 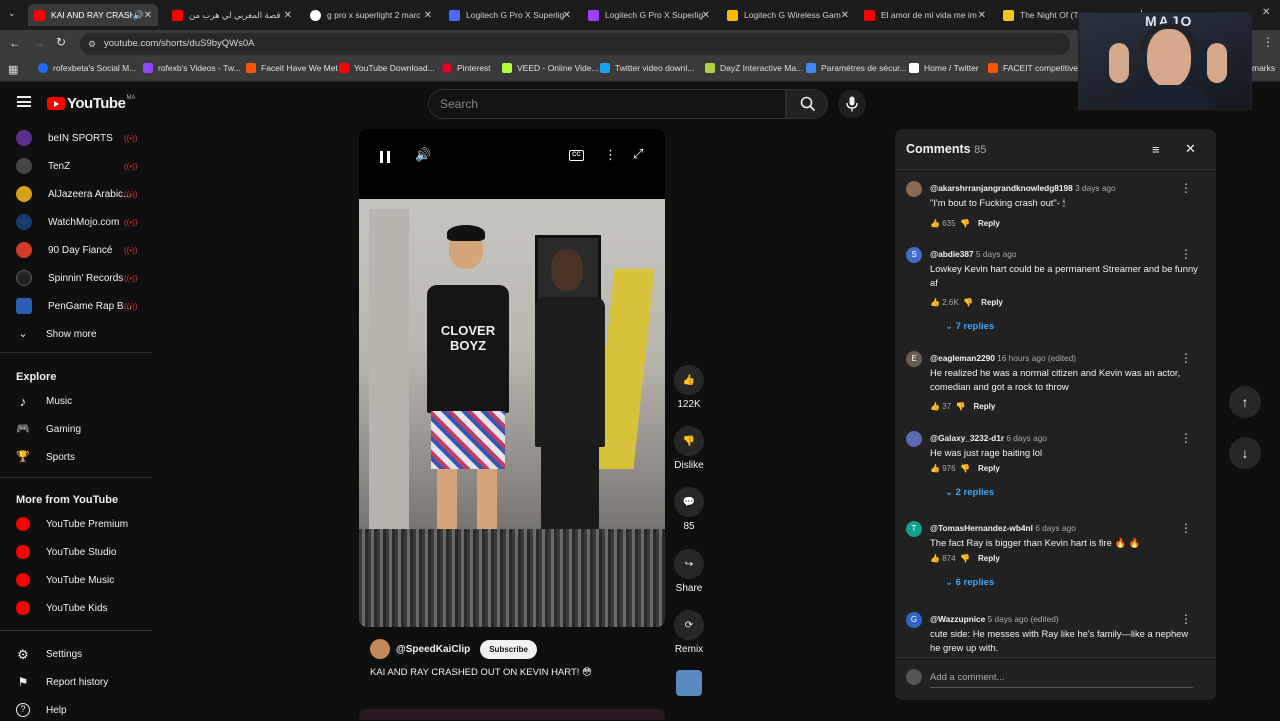 What do you see at coordinates (689, 387) in the screenshot?
I see `like-button: 👍 122K` at bounding box center [689, 387].